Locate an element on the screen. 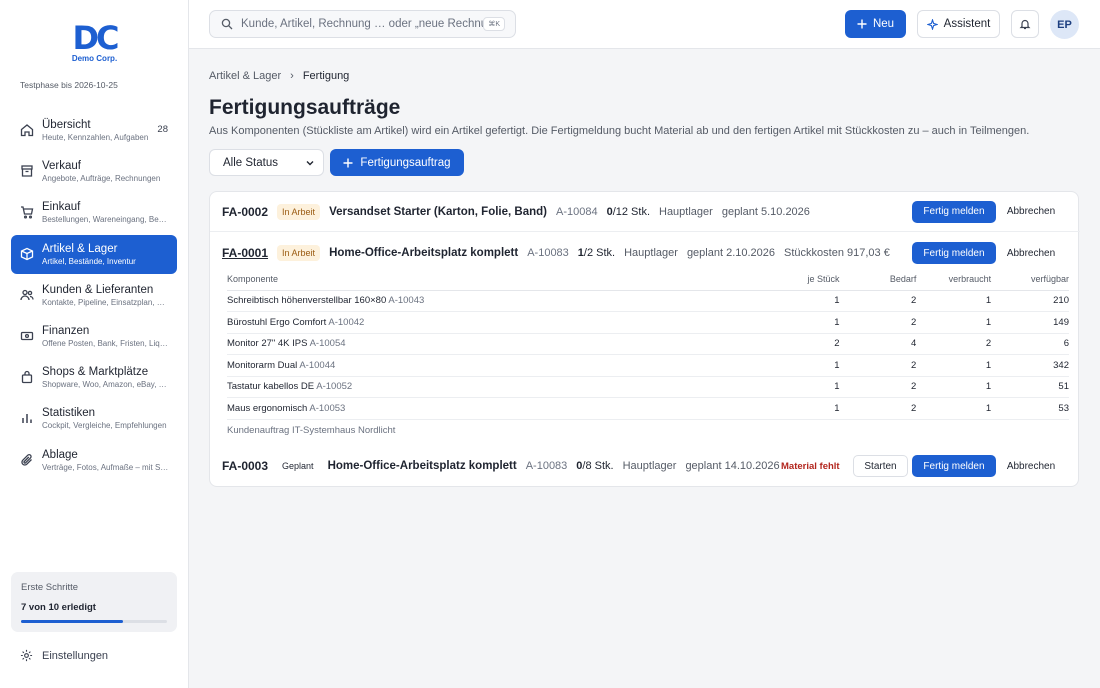 The image size is (1100, 688). chevron-down-icon is located at coordinates (310, 163).